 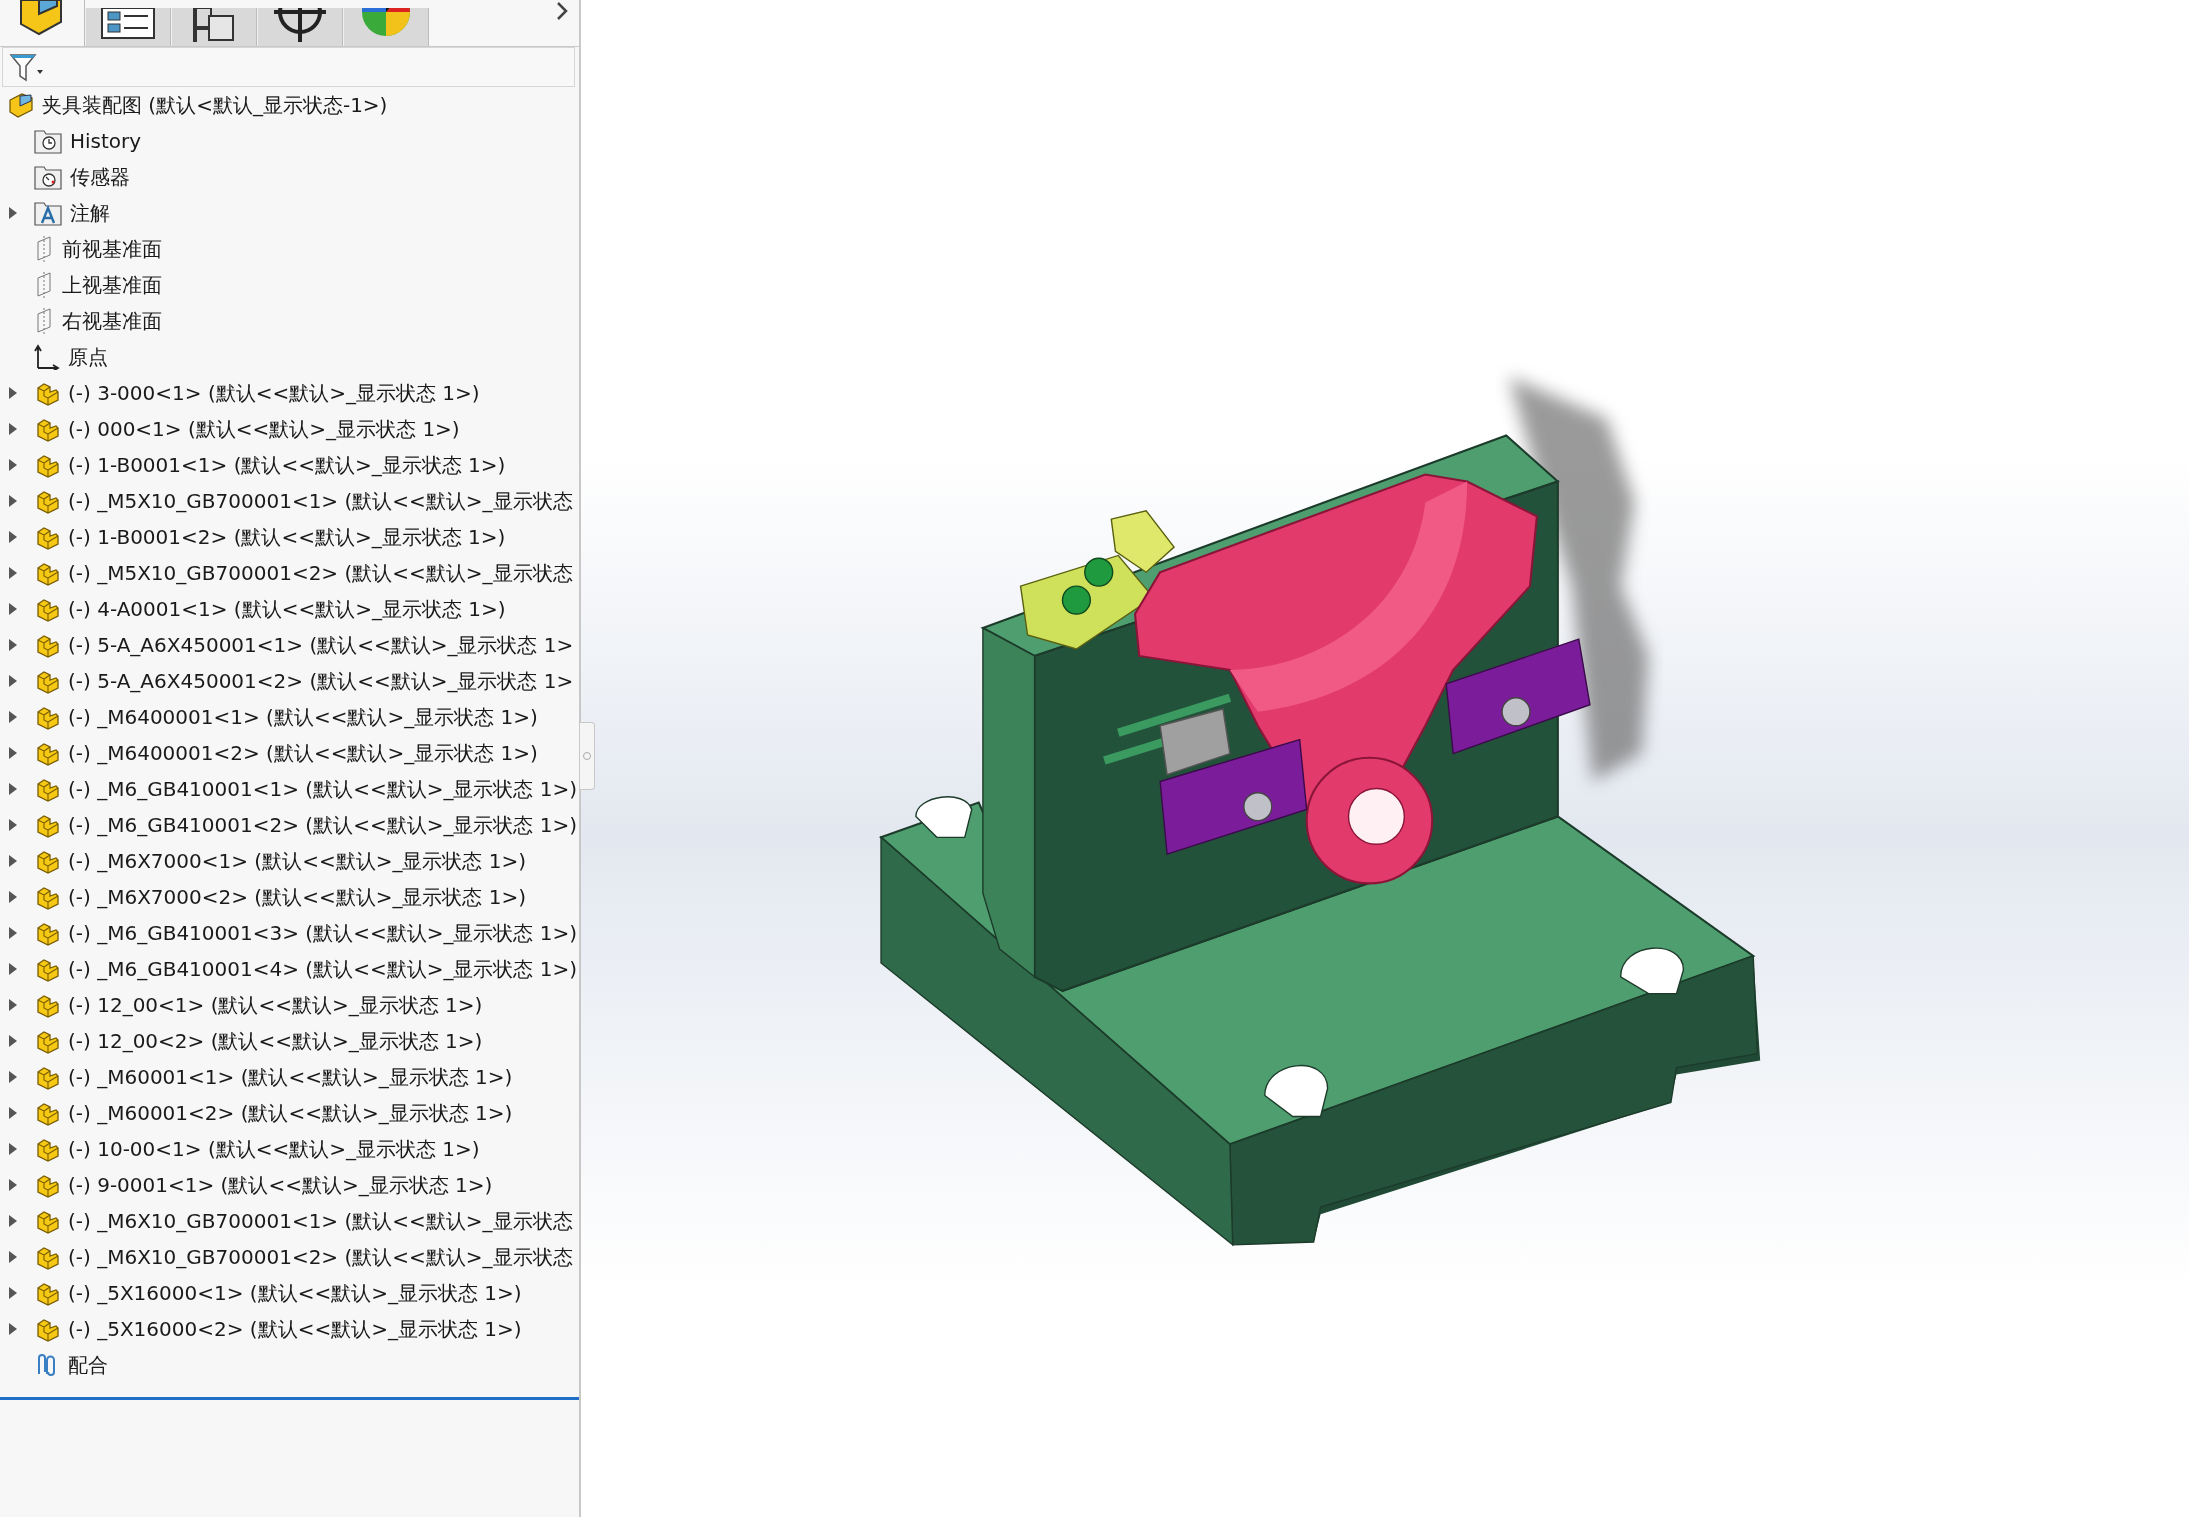 What do you see at coordinates (280, 1185) in the screenshot?
I see `tree-item-label: (-) 9-0001<1> (默认<<默认>_显示状态 1>)` at bounding box center [280, 1185].